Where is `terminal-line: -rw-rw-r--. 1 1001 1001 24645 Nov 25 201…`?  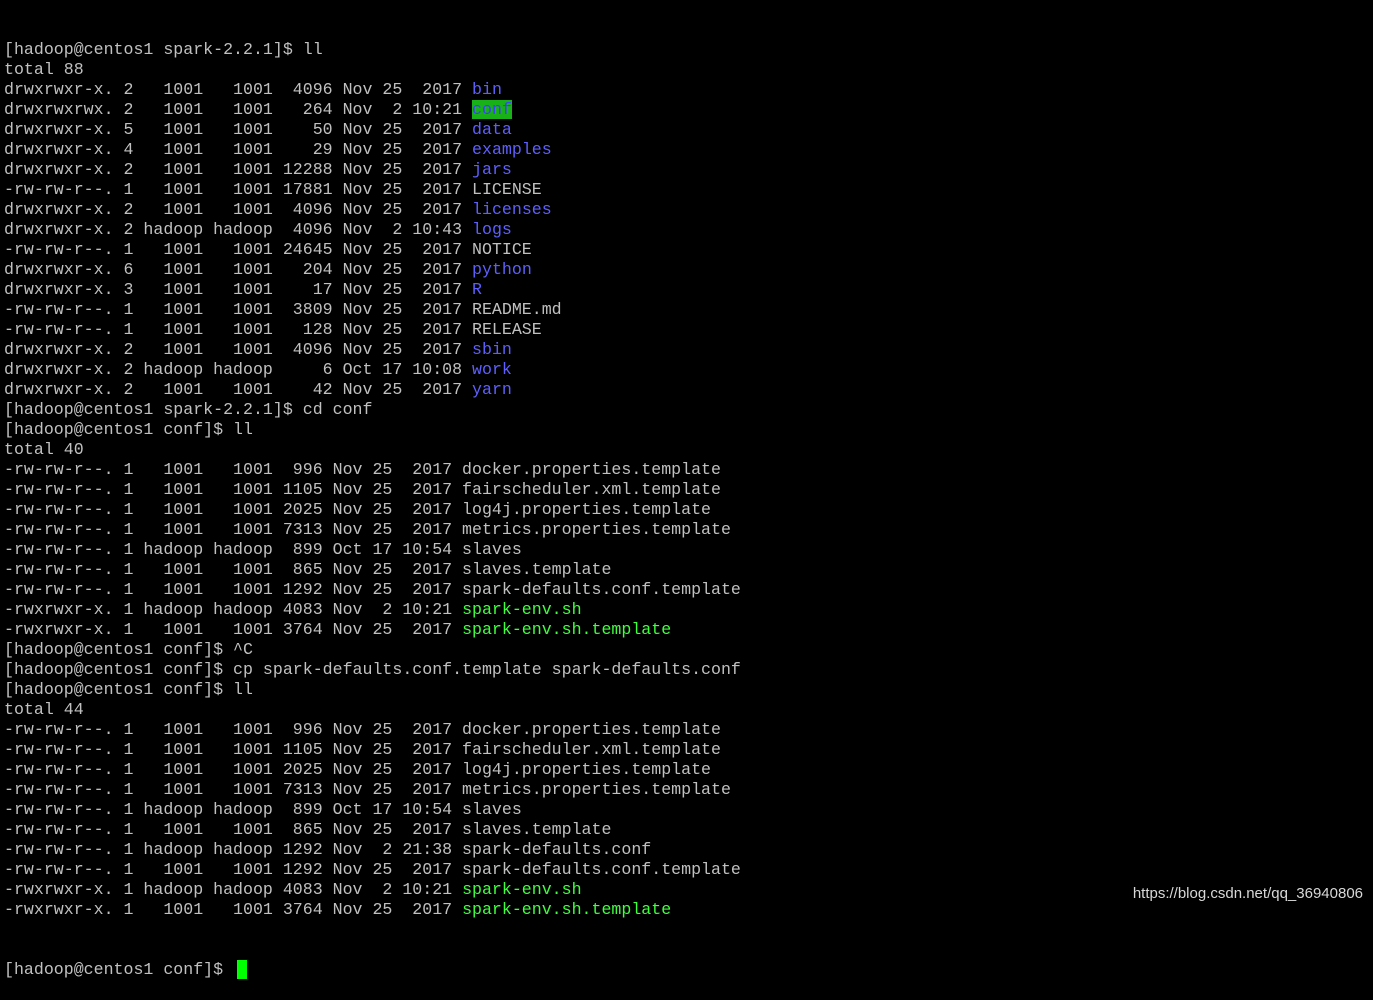
terminal-line: -rw-rw-r--. 1 1001 1001 24645 Nov 25 201… is located at coordinates (688, 250).